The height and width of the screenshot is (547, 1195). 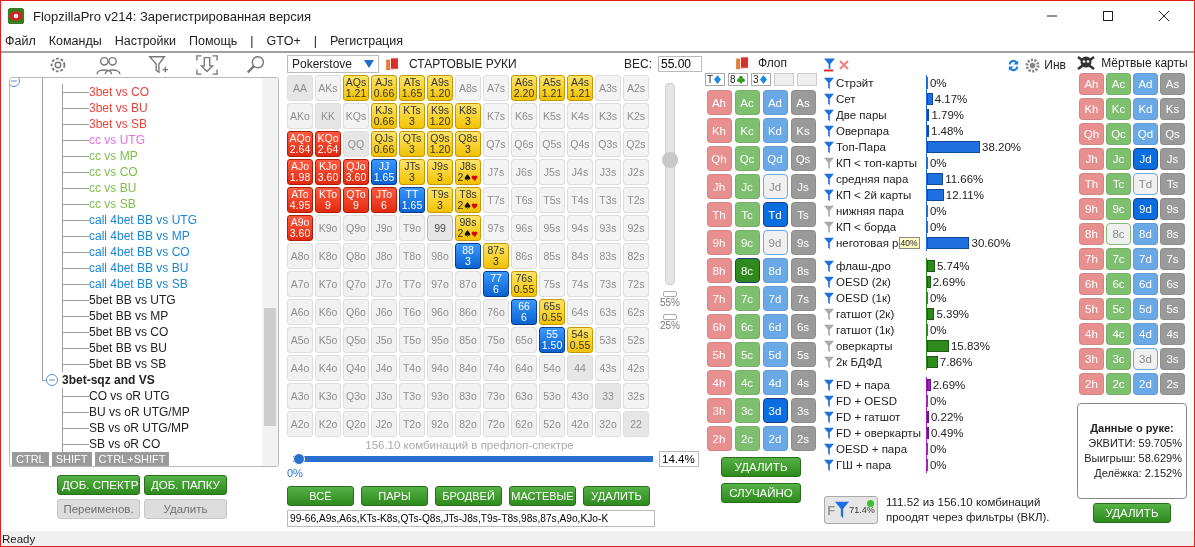 What do you see at coordinates (125, 444) in the screenshot?
I see `tree-item: SB vs oR CO` at bounding box center [125, 444].